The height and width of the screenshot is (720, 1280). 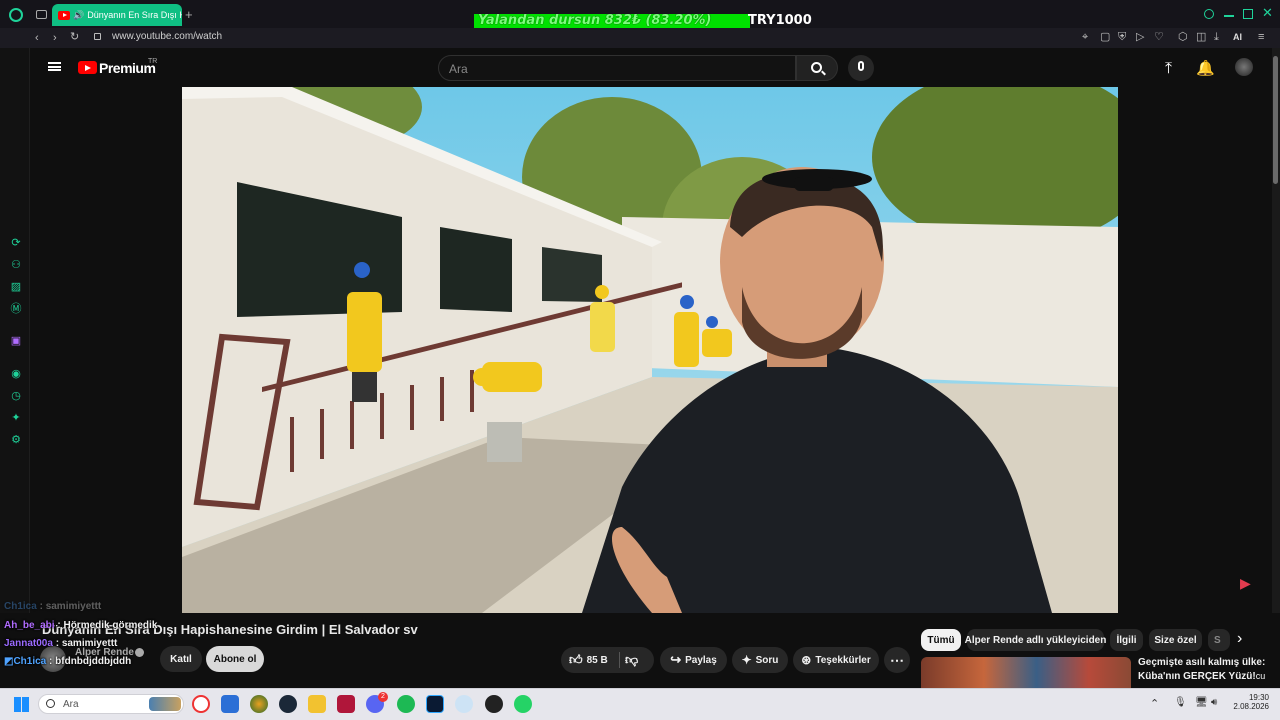 I want to click on chip-more: S, so click(x=1219, y=640).